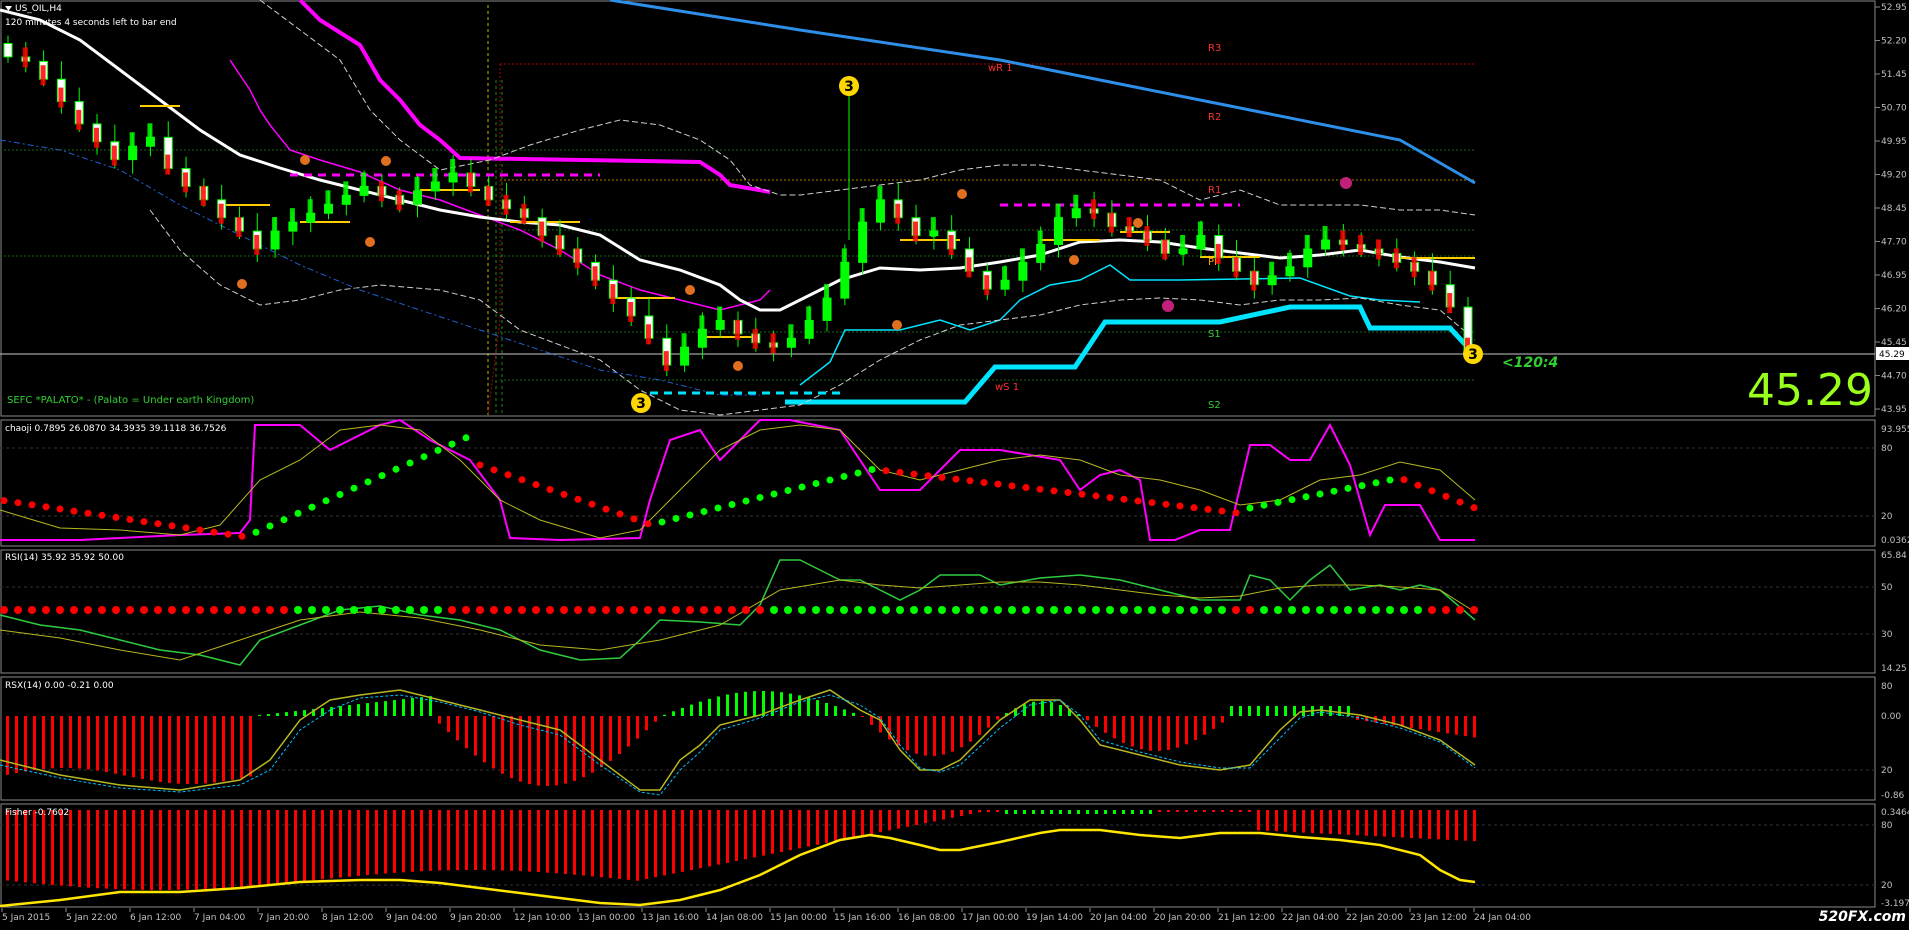  I want to click on price-tick: 45.45, so click(1894, 343).